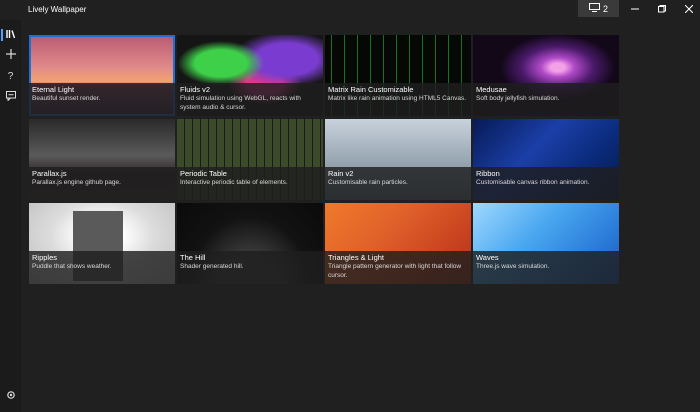 The image size is (700, 412). I want to click on wallpaper-tile-waves: Waves Three.js wave simulation., so click(546, 243).